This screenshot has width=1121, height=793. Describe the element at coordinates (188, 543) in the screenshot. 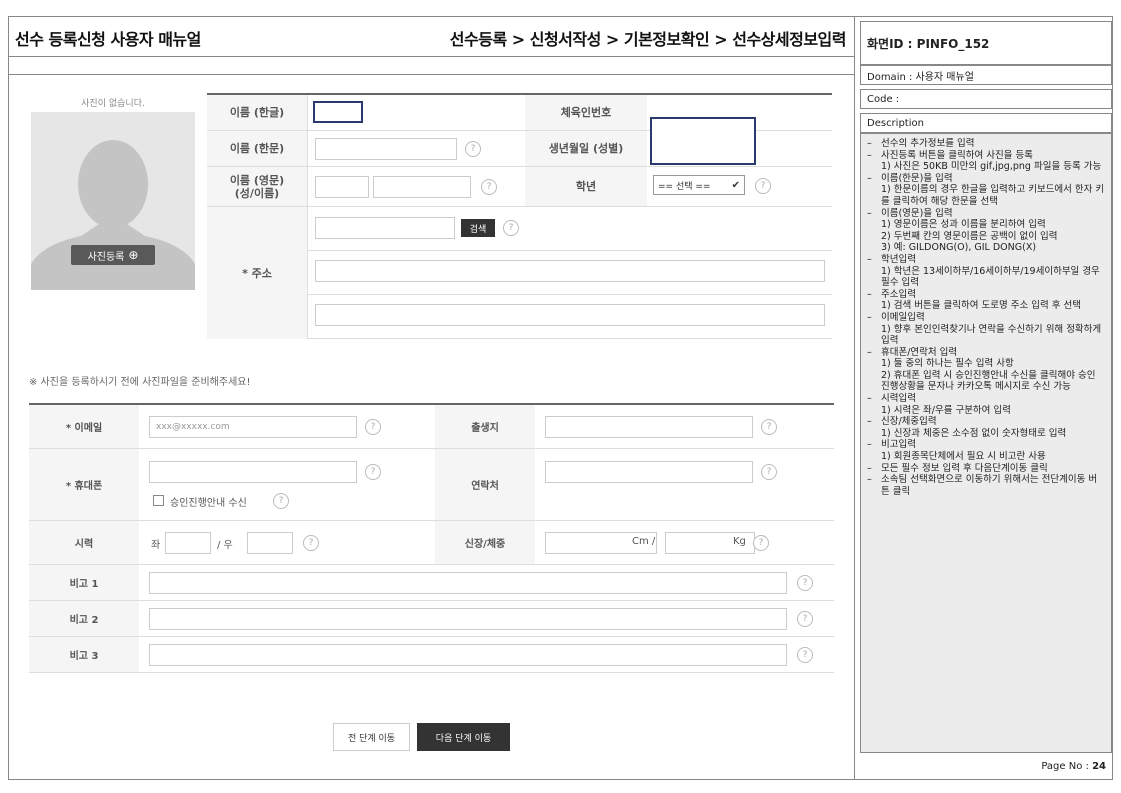

I see `left-eye-input` at that location.